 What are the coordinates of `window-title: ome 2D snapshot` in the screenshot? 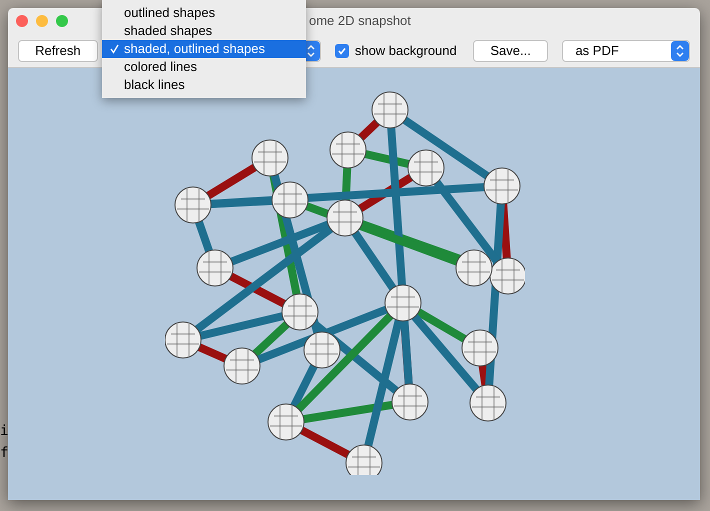 It's located at (360, 21).